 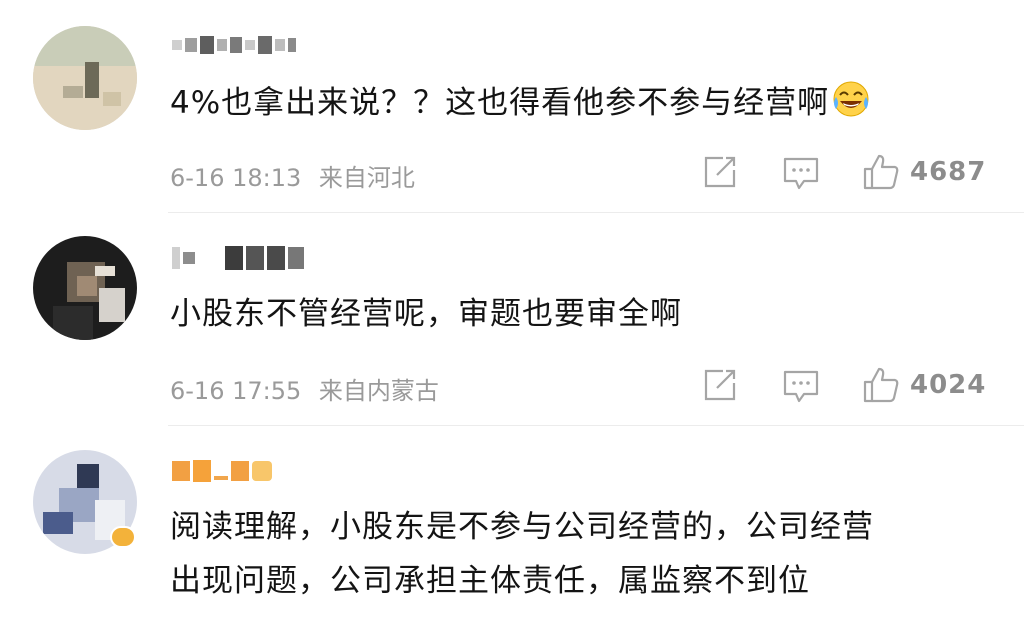 I want to click on comment-text: 4%也拿出来说？？这也得看他参不参与经营啊, so click(x=520, y=103).